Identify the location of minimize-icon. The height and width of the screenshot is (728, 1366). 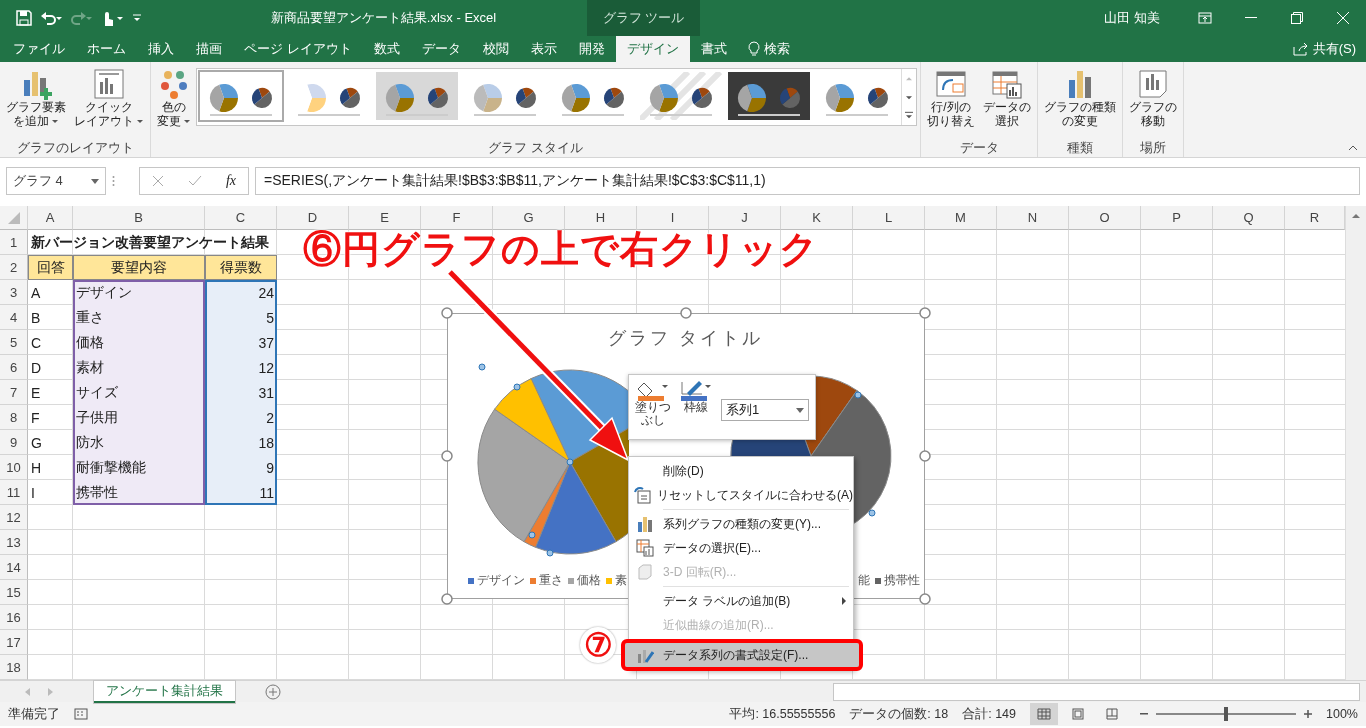
(1251, 18).